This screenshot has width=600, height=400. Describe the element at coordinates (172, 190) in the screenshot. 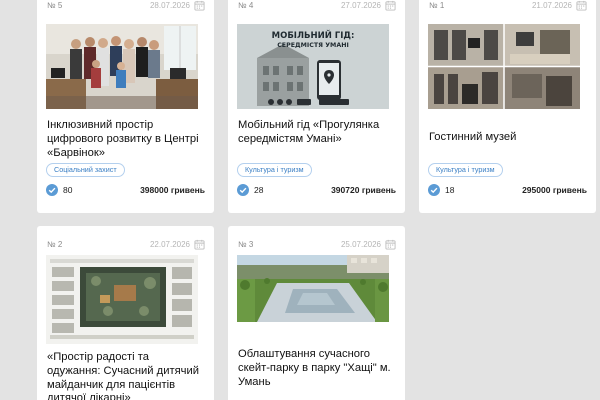

I see `project-budget: 398000 гривень` at that location.